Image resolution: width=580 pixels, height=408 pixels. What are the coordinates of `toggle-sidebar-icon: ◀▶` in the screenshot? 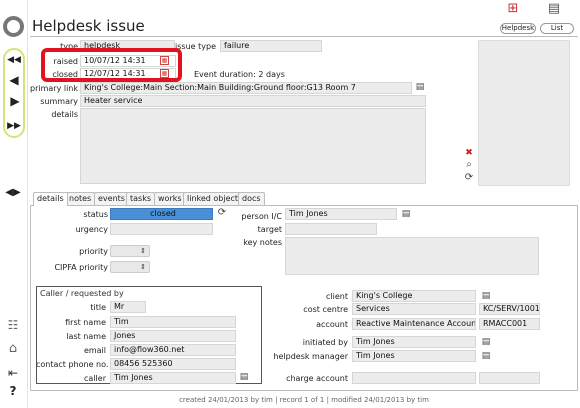 It's located at (13, 193).